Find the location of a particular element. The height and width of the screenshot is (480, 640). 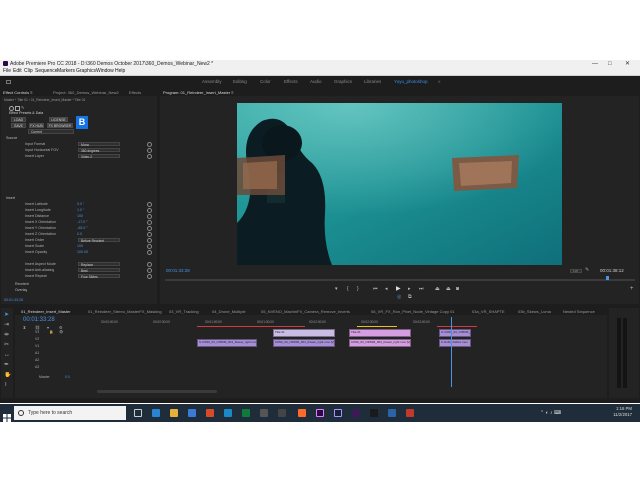

workspace-libraries: Libraries is located at coordinates (372, 82).